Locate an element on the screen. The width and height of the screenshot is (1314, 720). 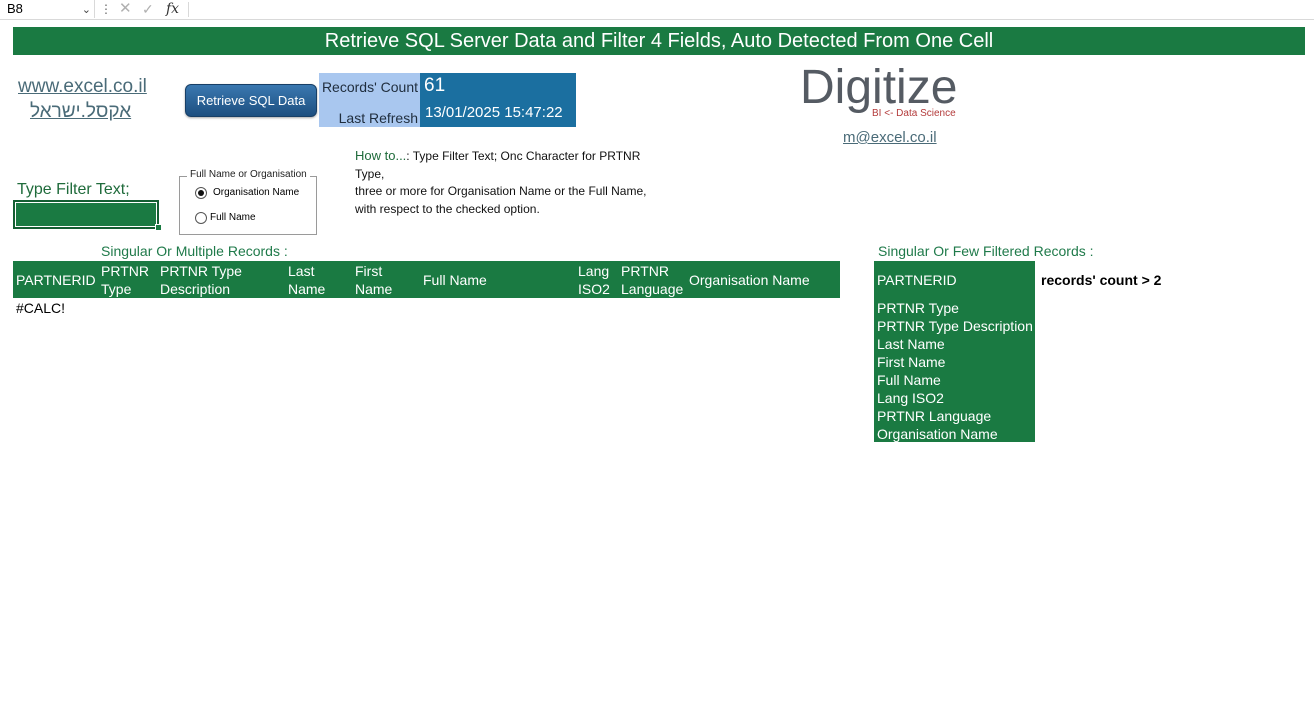
radio-organisation-name is located at coordinates (201, 193).